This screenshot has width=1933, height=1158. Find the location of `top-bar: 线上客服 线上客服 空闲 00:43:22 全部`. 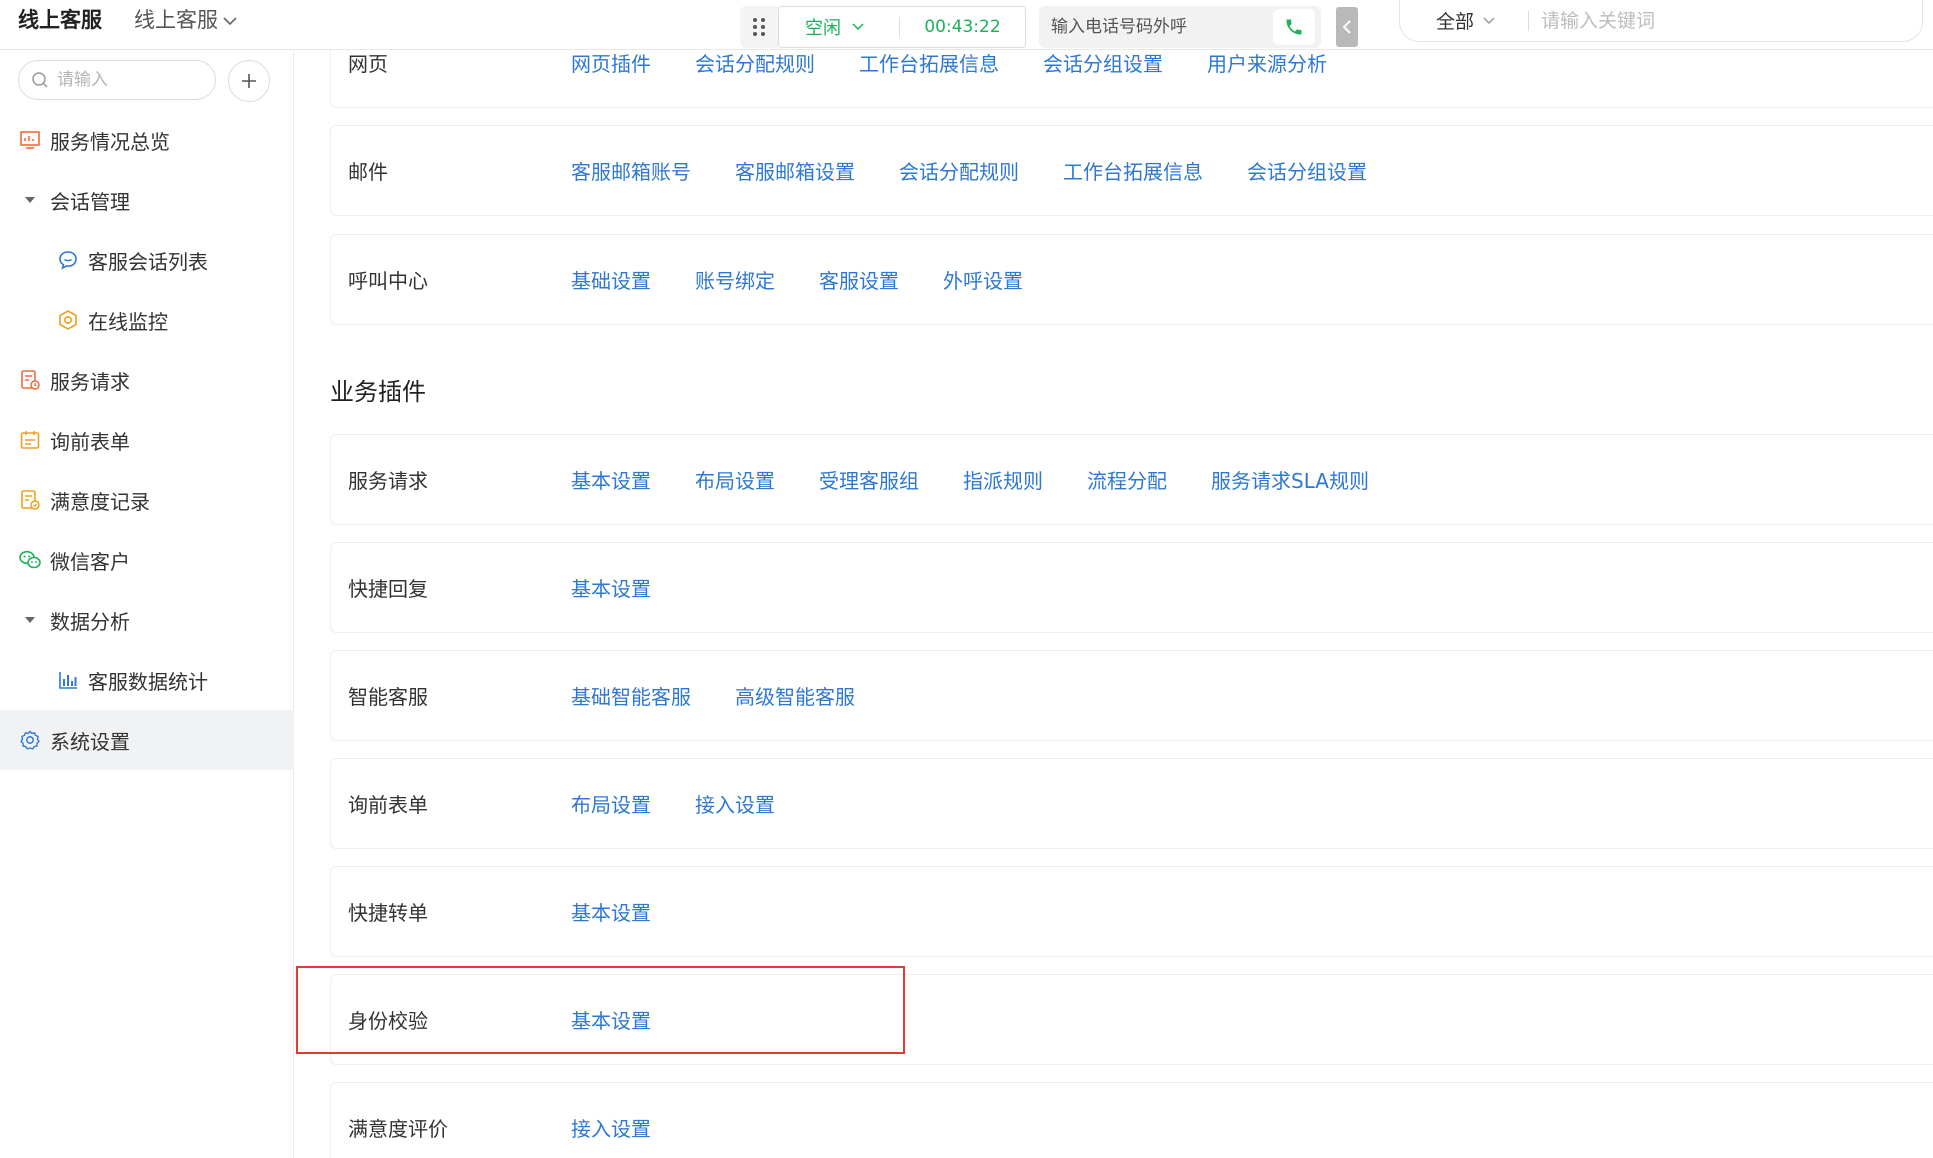

top-bar: 线上客服 线上客服 空闲 00:43:22 全部 is located at coordinates (966, 25).